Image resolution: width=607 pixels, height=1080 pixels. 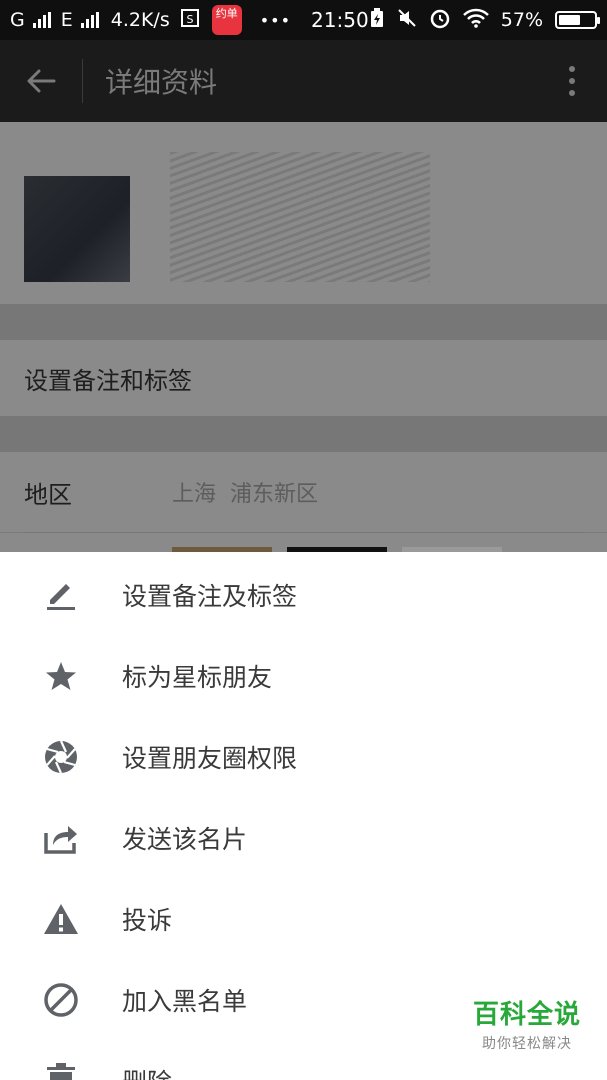 I want to click on signal-1-icon, so click(x=41, y=20).